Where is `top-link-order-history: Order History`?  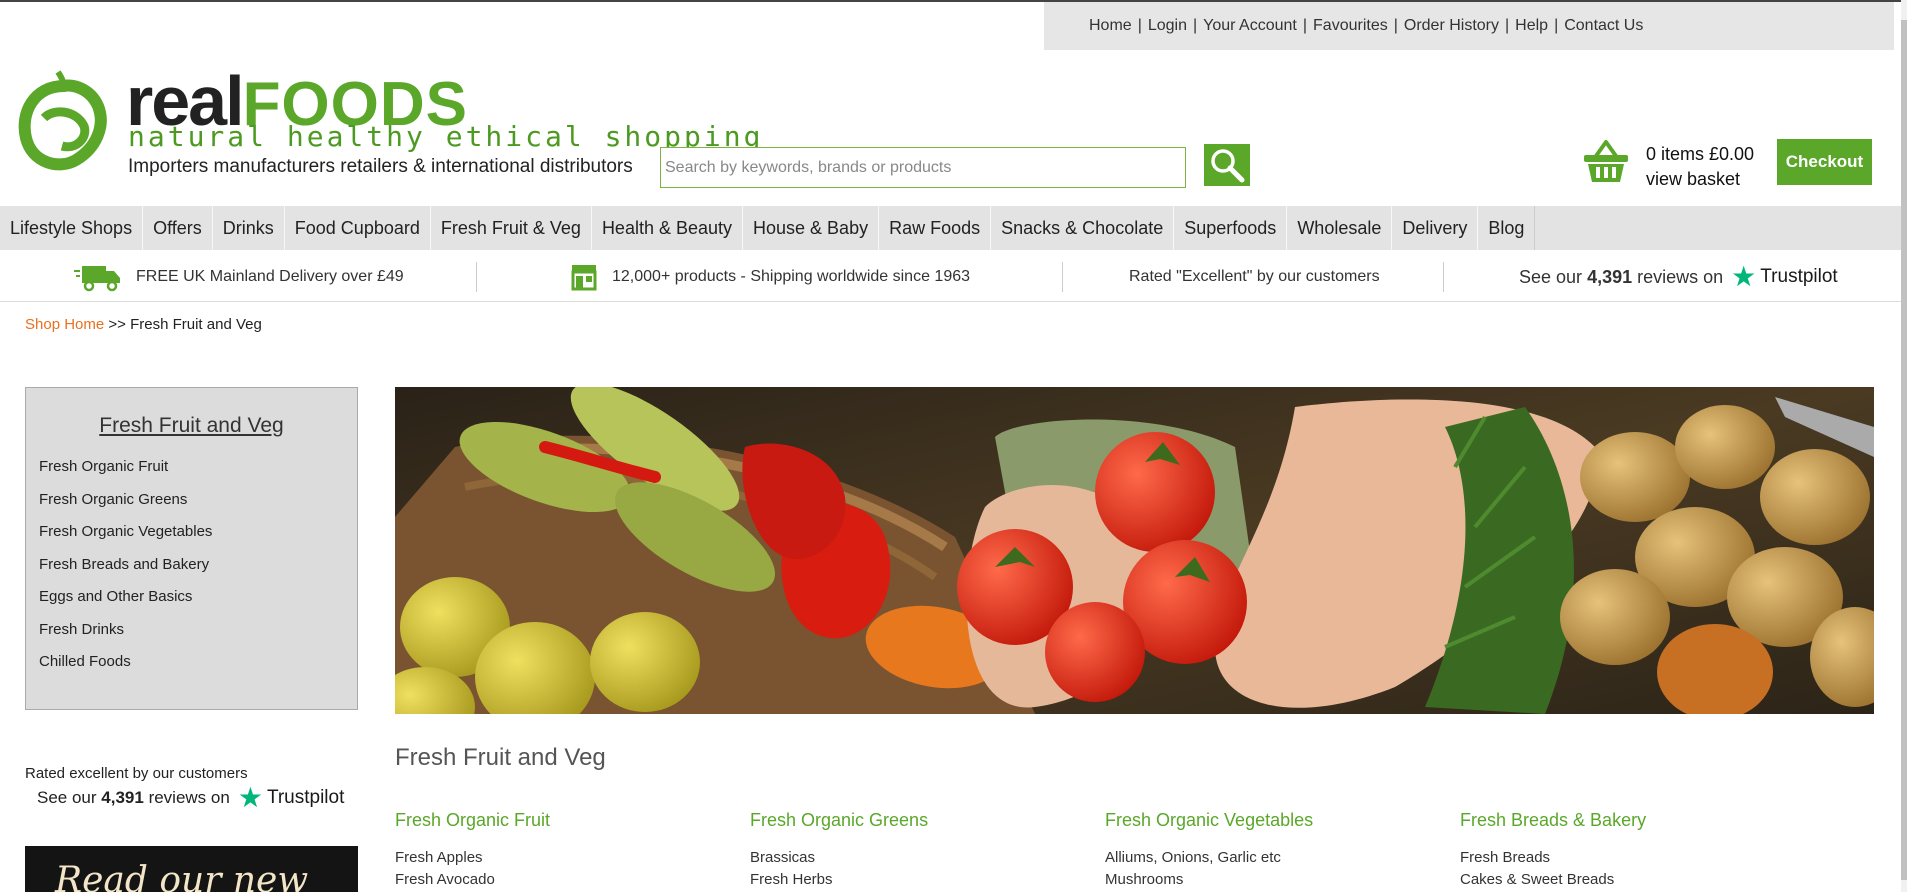 top-link-order-history: Order History is located at coordinates (1451, 26).